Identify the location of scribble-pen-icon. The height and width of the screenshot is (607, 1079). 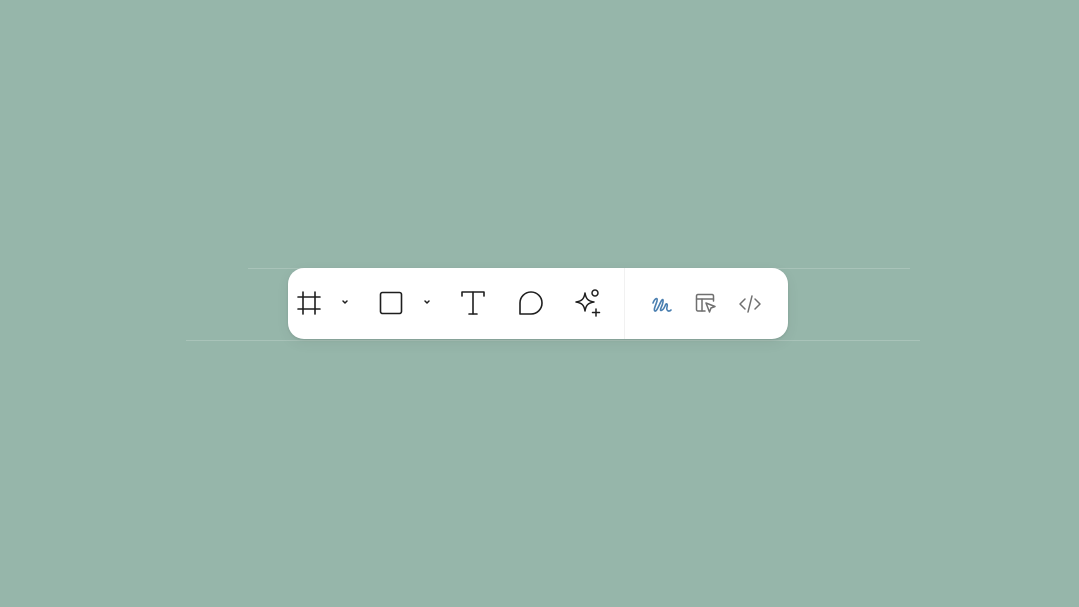
(662, 304).